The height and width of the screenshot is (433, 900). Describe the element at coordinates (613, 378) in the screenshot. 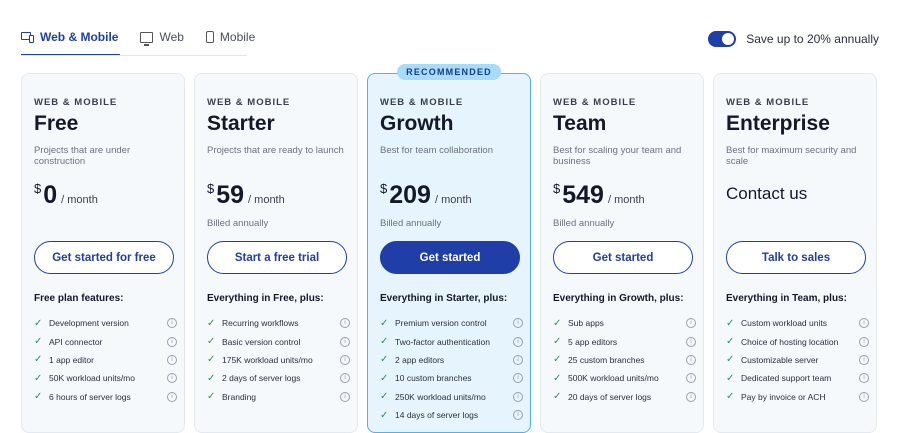

I see `feature-label: 500K workload units/mo` at that location.